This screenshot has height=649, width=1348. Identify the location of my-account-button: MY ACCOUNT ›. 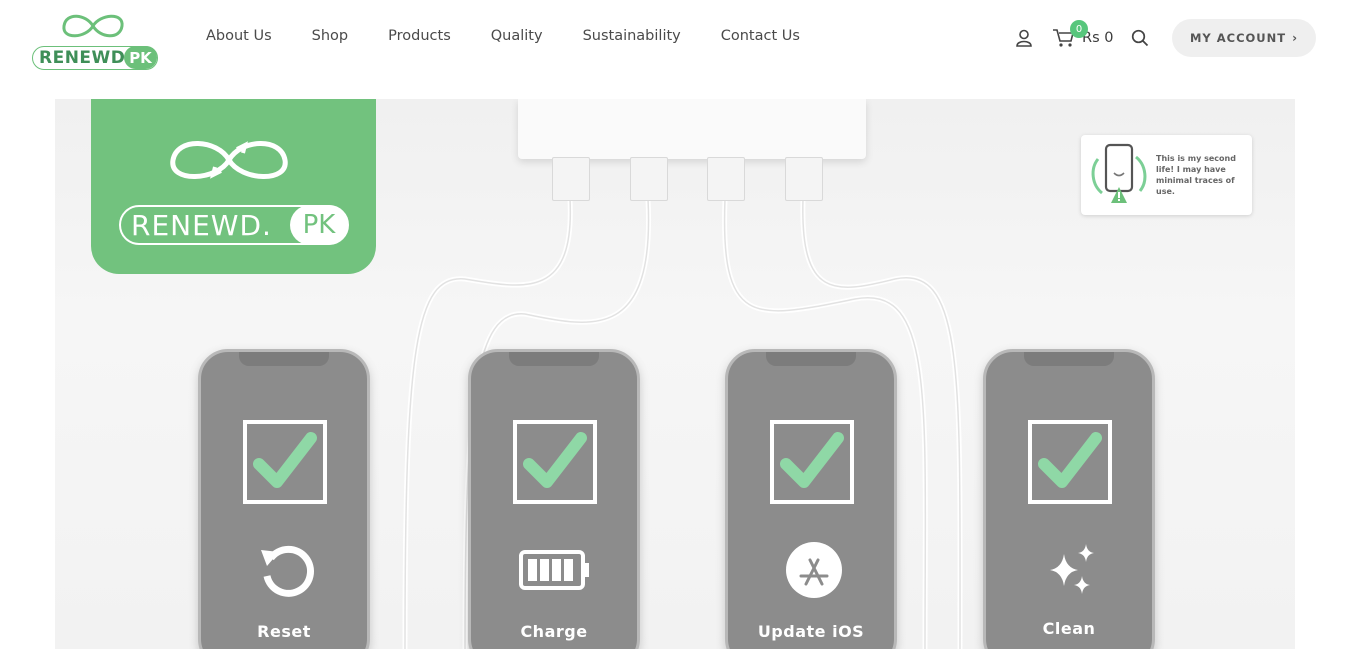
(1244, 38).